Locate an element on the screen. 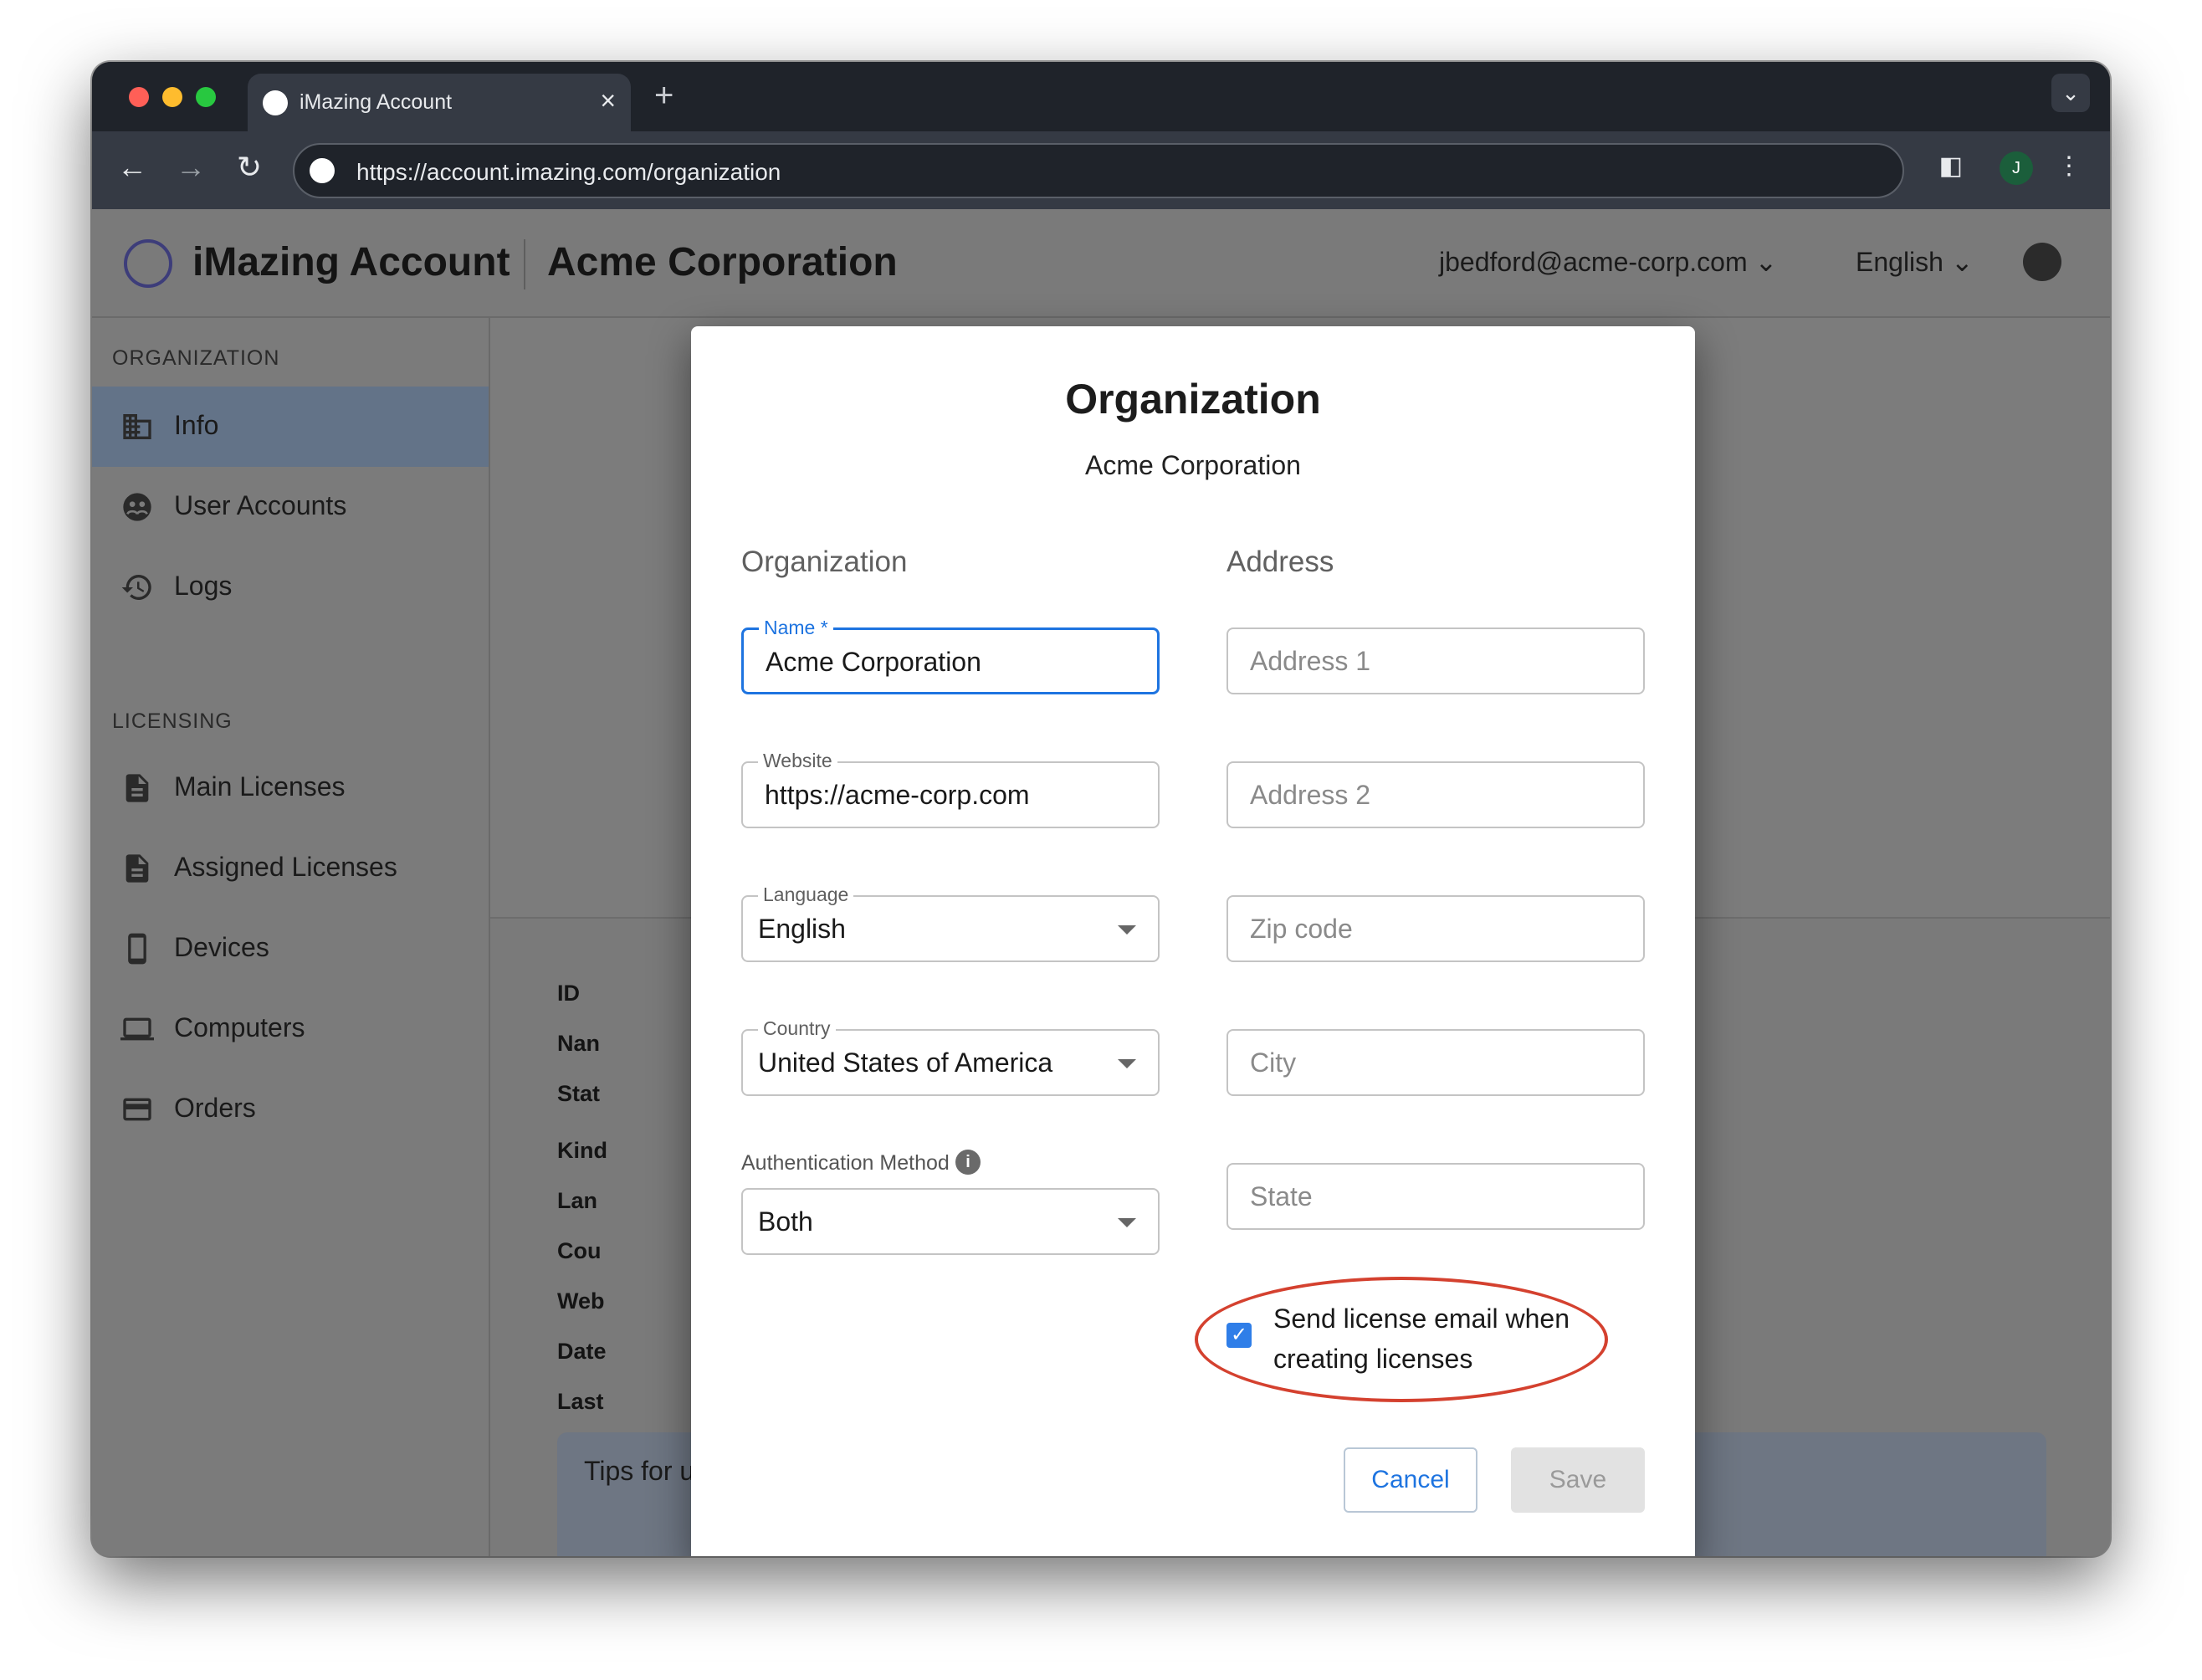 The width and height of the screenshot is (2202, 1680). sidebar-item-label: Assigned Licenses is located at coordinates (286, 867).